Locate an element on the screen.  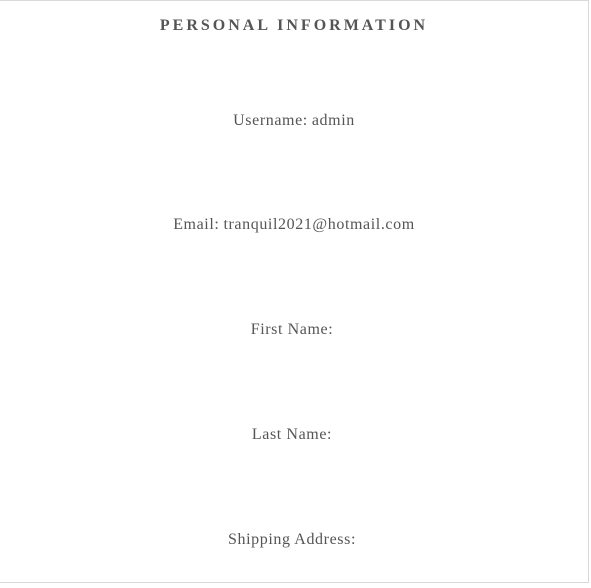
last-name-row: Last Name: is located at coordinates (294, 435).